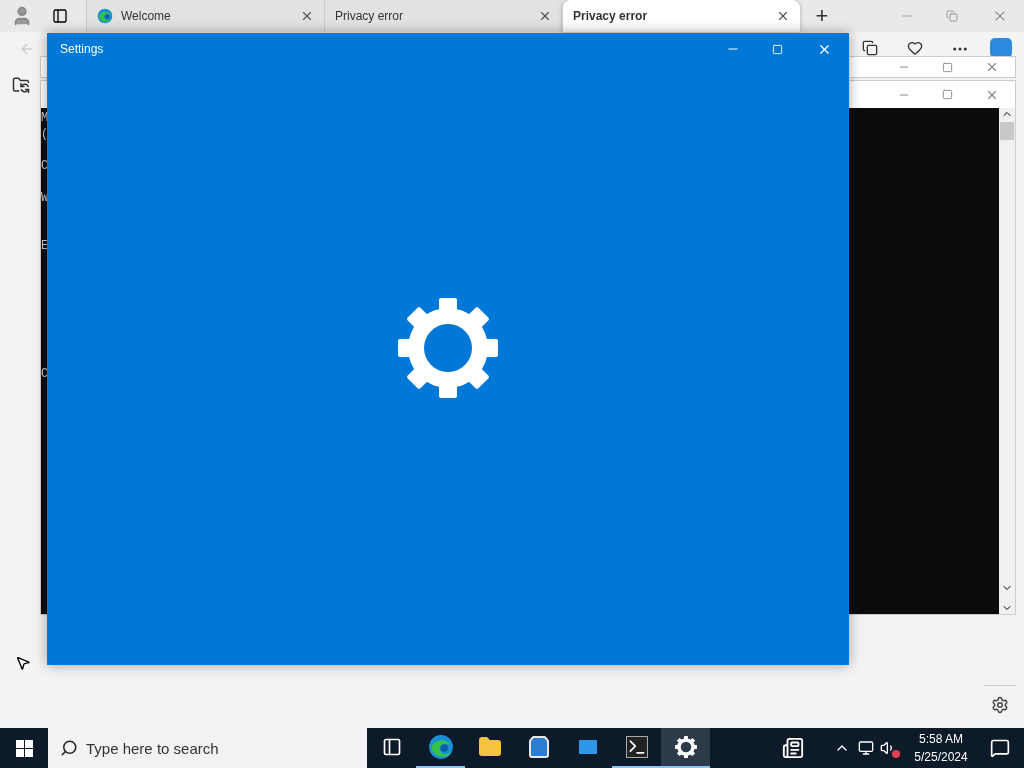 The image size is (1024, 768). What do you see at coordinates (60, 16) in the screenshot?
I see `tab-actions-icon` at bounding box center [60, 16].